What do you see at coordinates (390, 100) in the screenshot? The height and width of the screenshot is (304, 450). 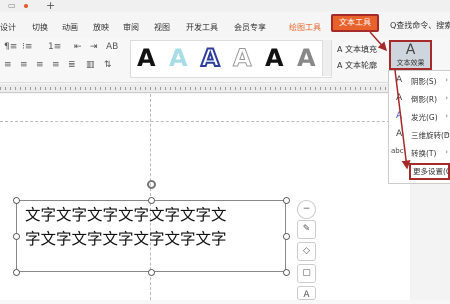 I see `annotation-arrows` at bounding box center [390, 100].